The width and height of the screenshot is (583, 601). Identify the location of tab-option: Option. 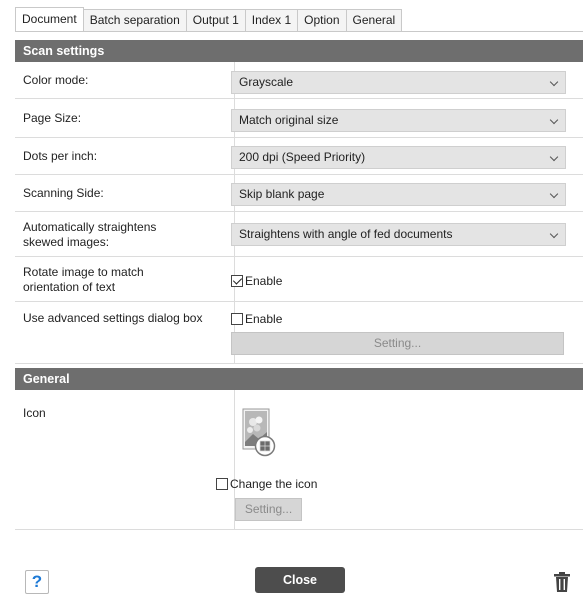
(322, 20).